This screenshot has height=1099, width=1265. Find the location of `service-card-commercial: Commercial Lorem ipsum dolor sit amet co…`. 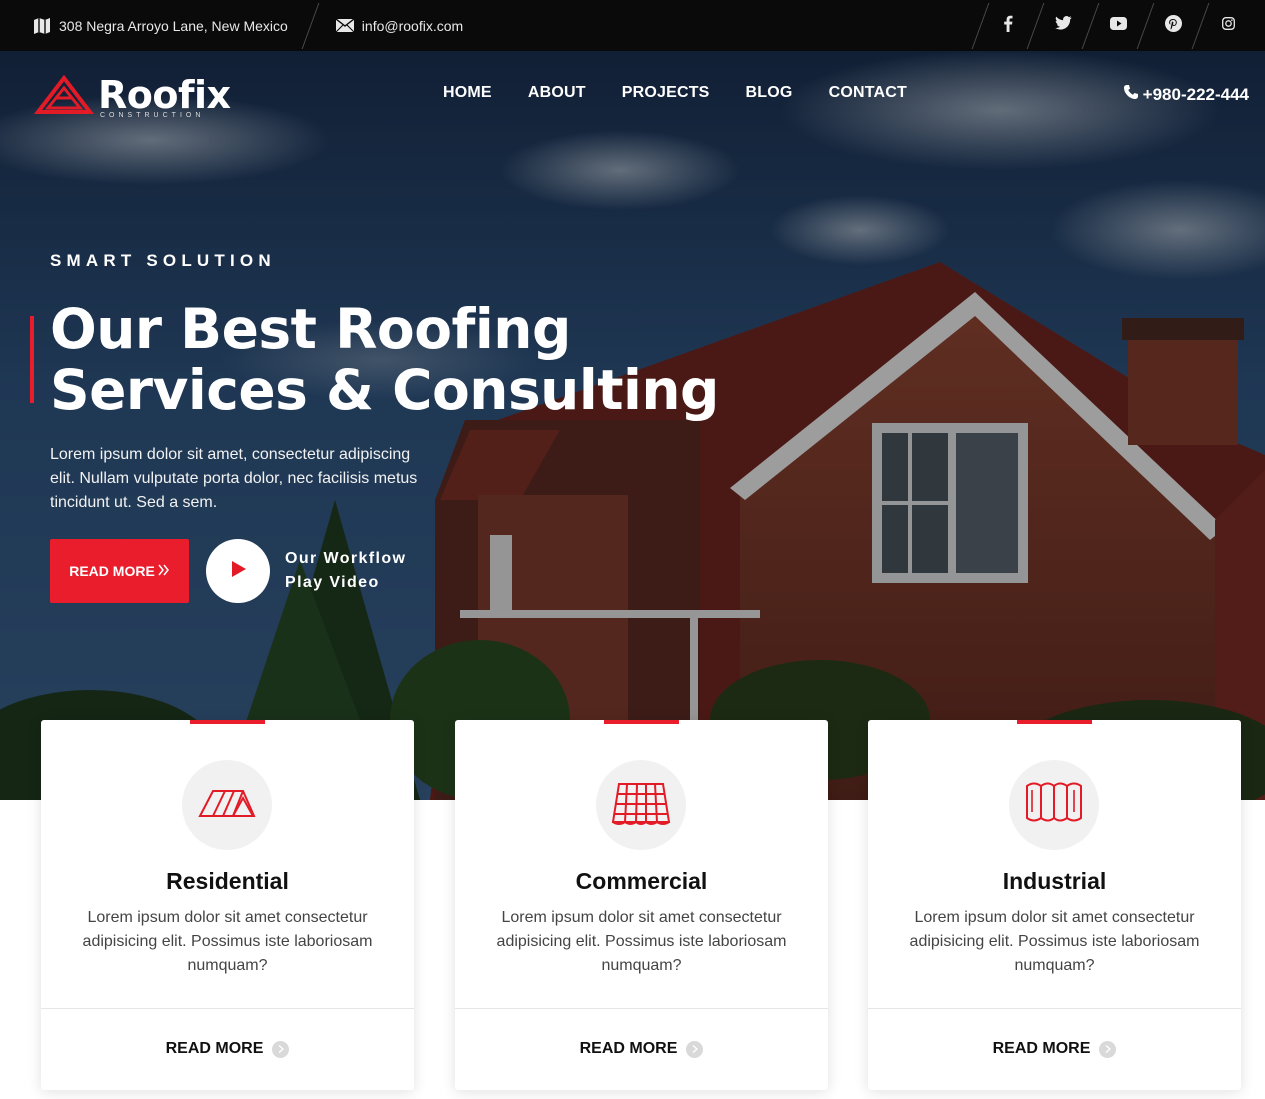

service-card-commercial: Commercial Lorem ipsum dolor sit amet co… is located at coordinates (641, 905).